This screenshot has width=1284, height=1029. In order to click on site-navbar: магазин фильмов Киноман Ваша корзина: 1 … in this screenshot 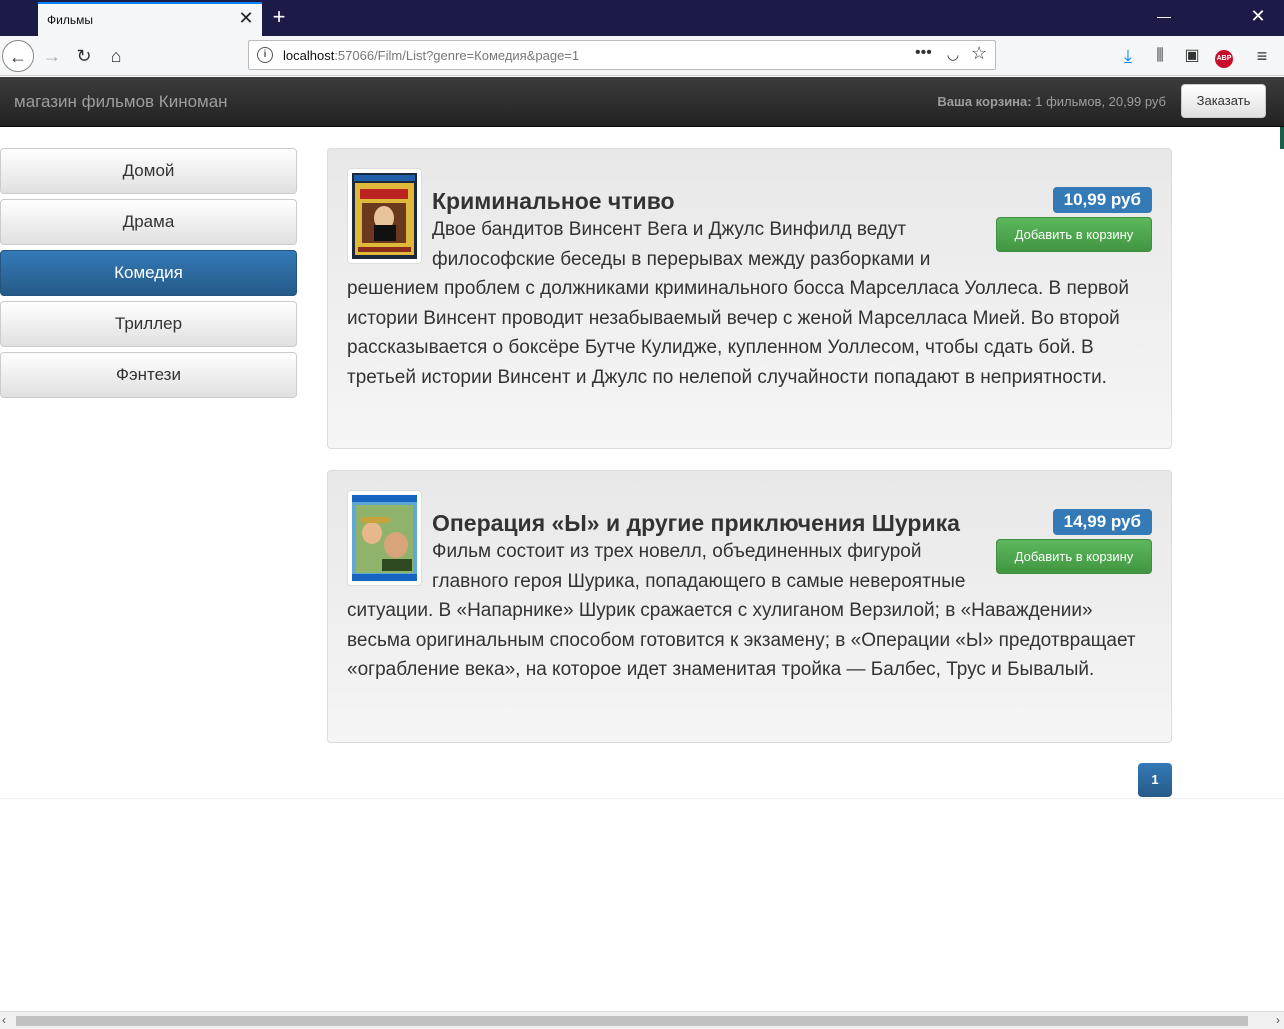, I will do `click(642, 102)`.